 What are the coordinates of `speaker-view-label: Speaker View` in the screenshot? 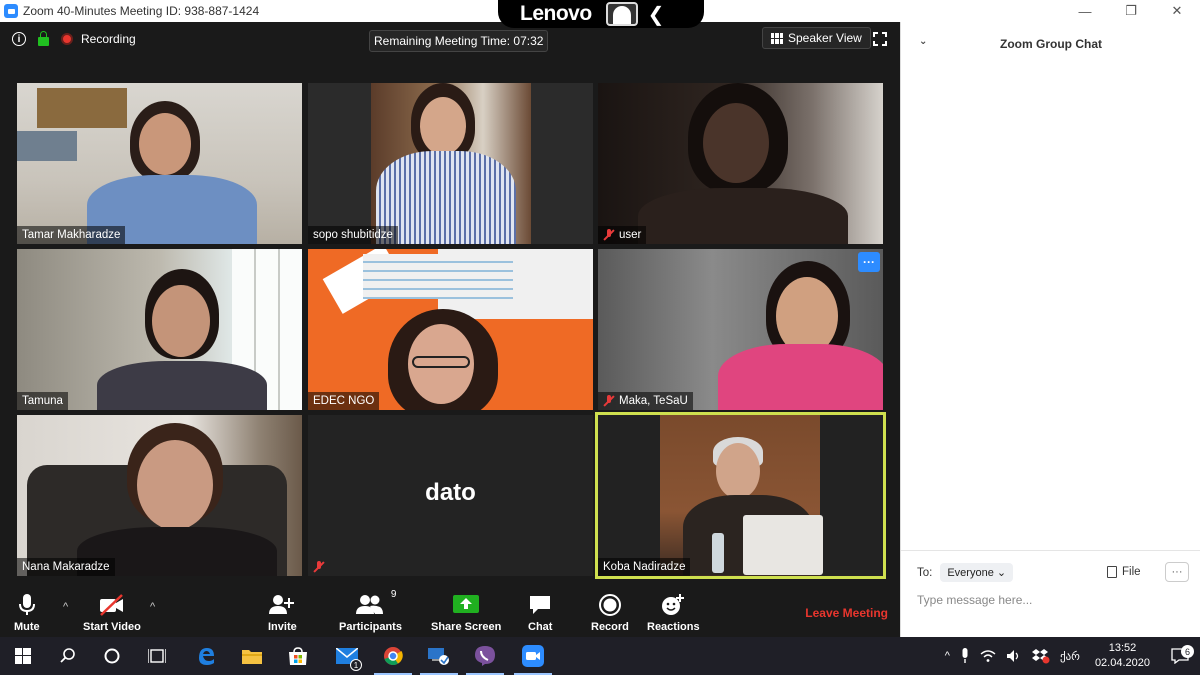 It's located at (825, 38).